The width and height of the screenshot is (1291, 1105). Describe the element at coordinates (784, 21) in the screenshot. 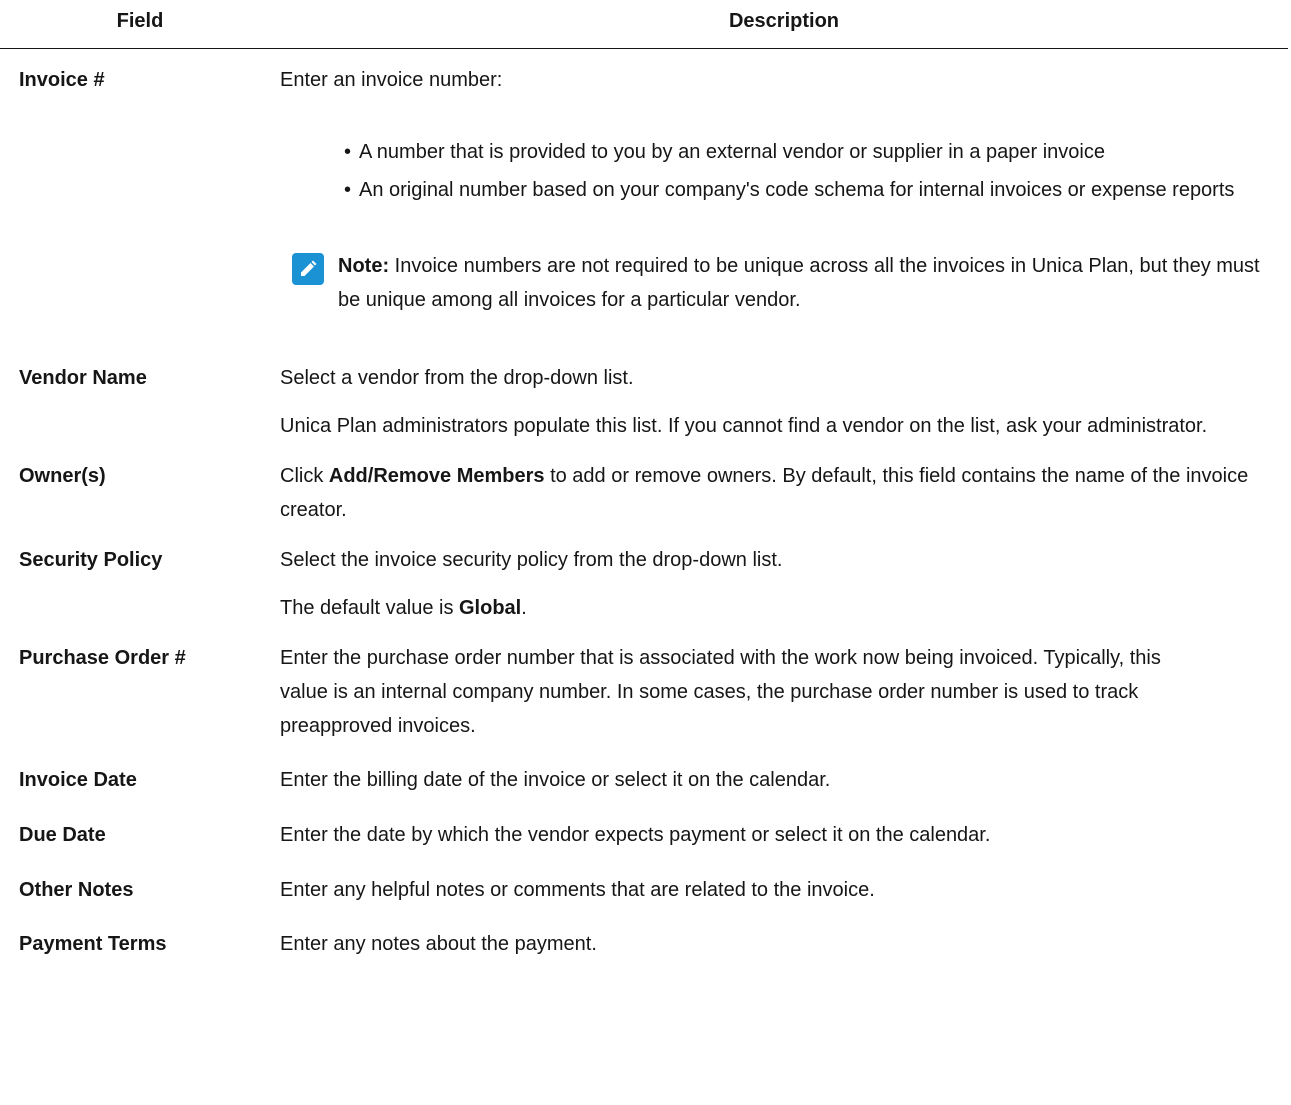

I see `header-description: Description` at that location.